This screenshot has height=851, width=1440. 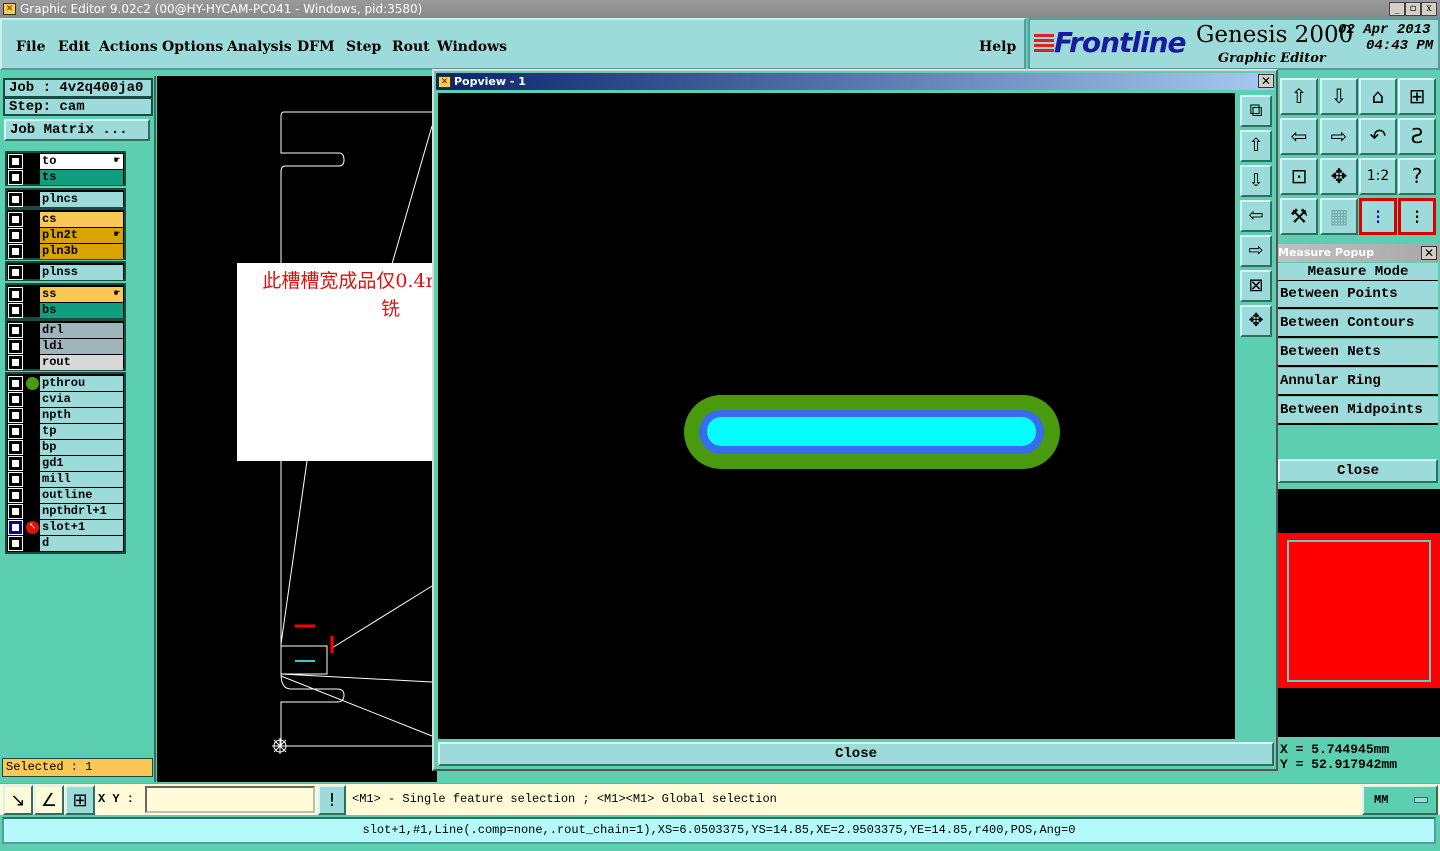 I want to click on zoom-1-2-icon: 1:2, so click(x=1378, y=176).